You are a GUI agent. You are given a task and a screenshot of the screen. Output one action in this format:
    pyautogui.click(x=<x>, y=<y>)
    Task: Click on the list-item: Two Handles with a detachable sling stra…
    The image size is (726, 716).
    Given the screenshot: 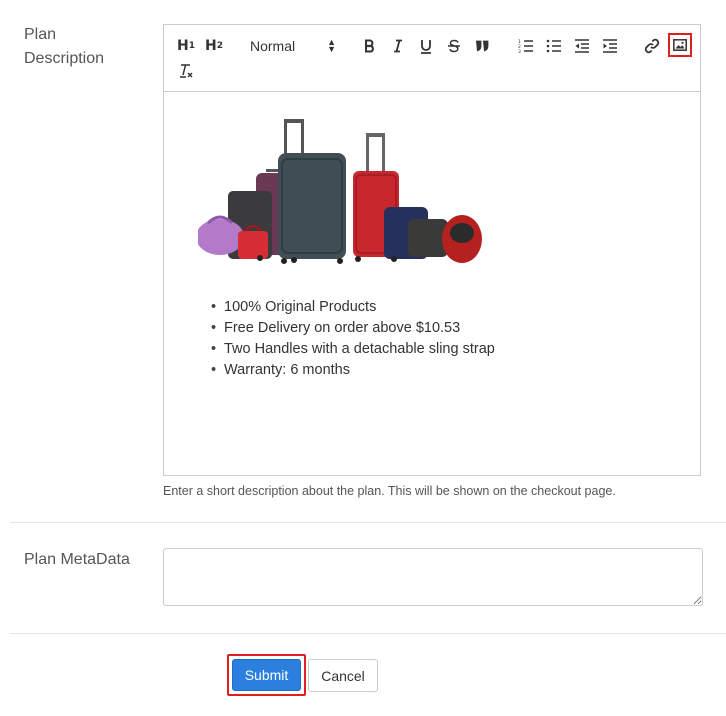 What is the action you would take?
    pyautogui.click(x=358, y=349)
    